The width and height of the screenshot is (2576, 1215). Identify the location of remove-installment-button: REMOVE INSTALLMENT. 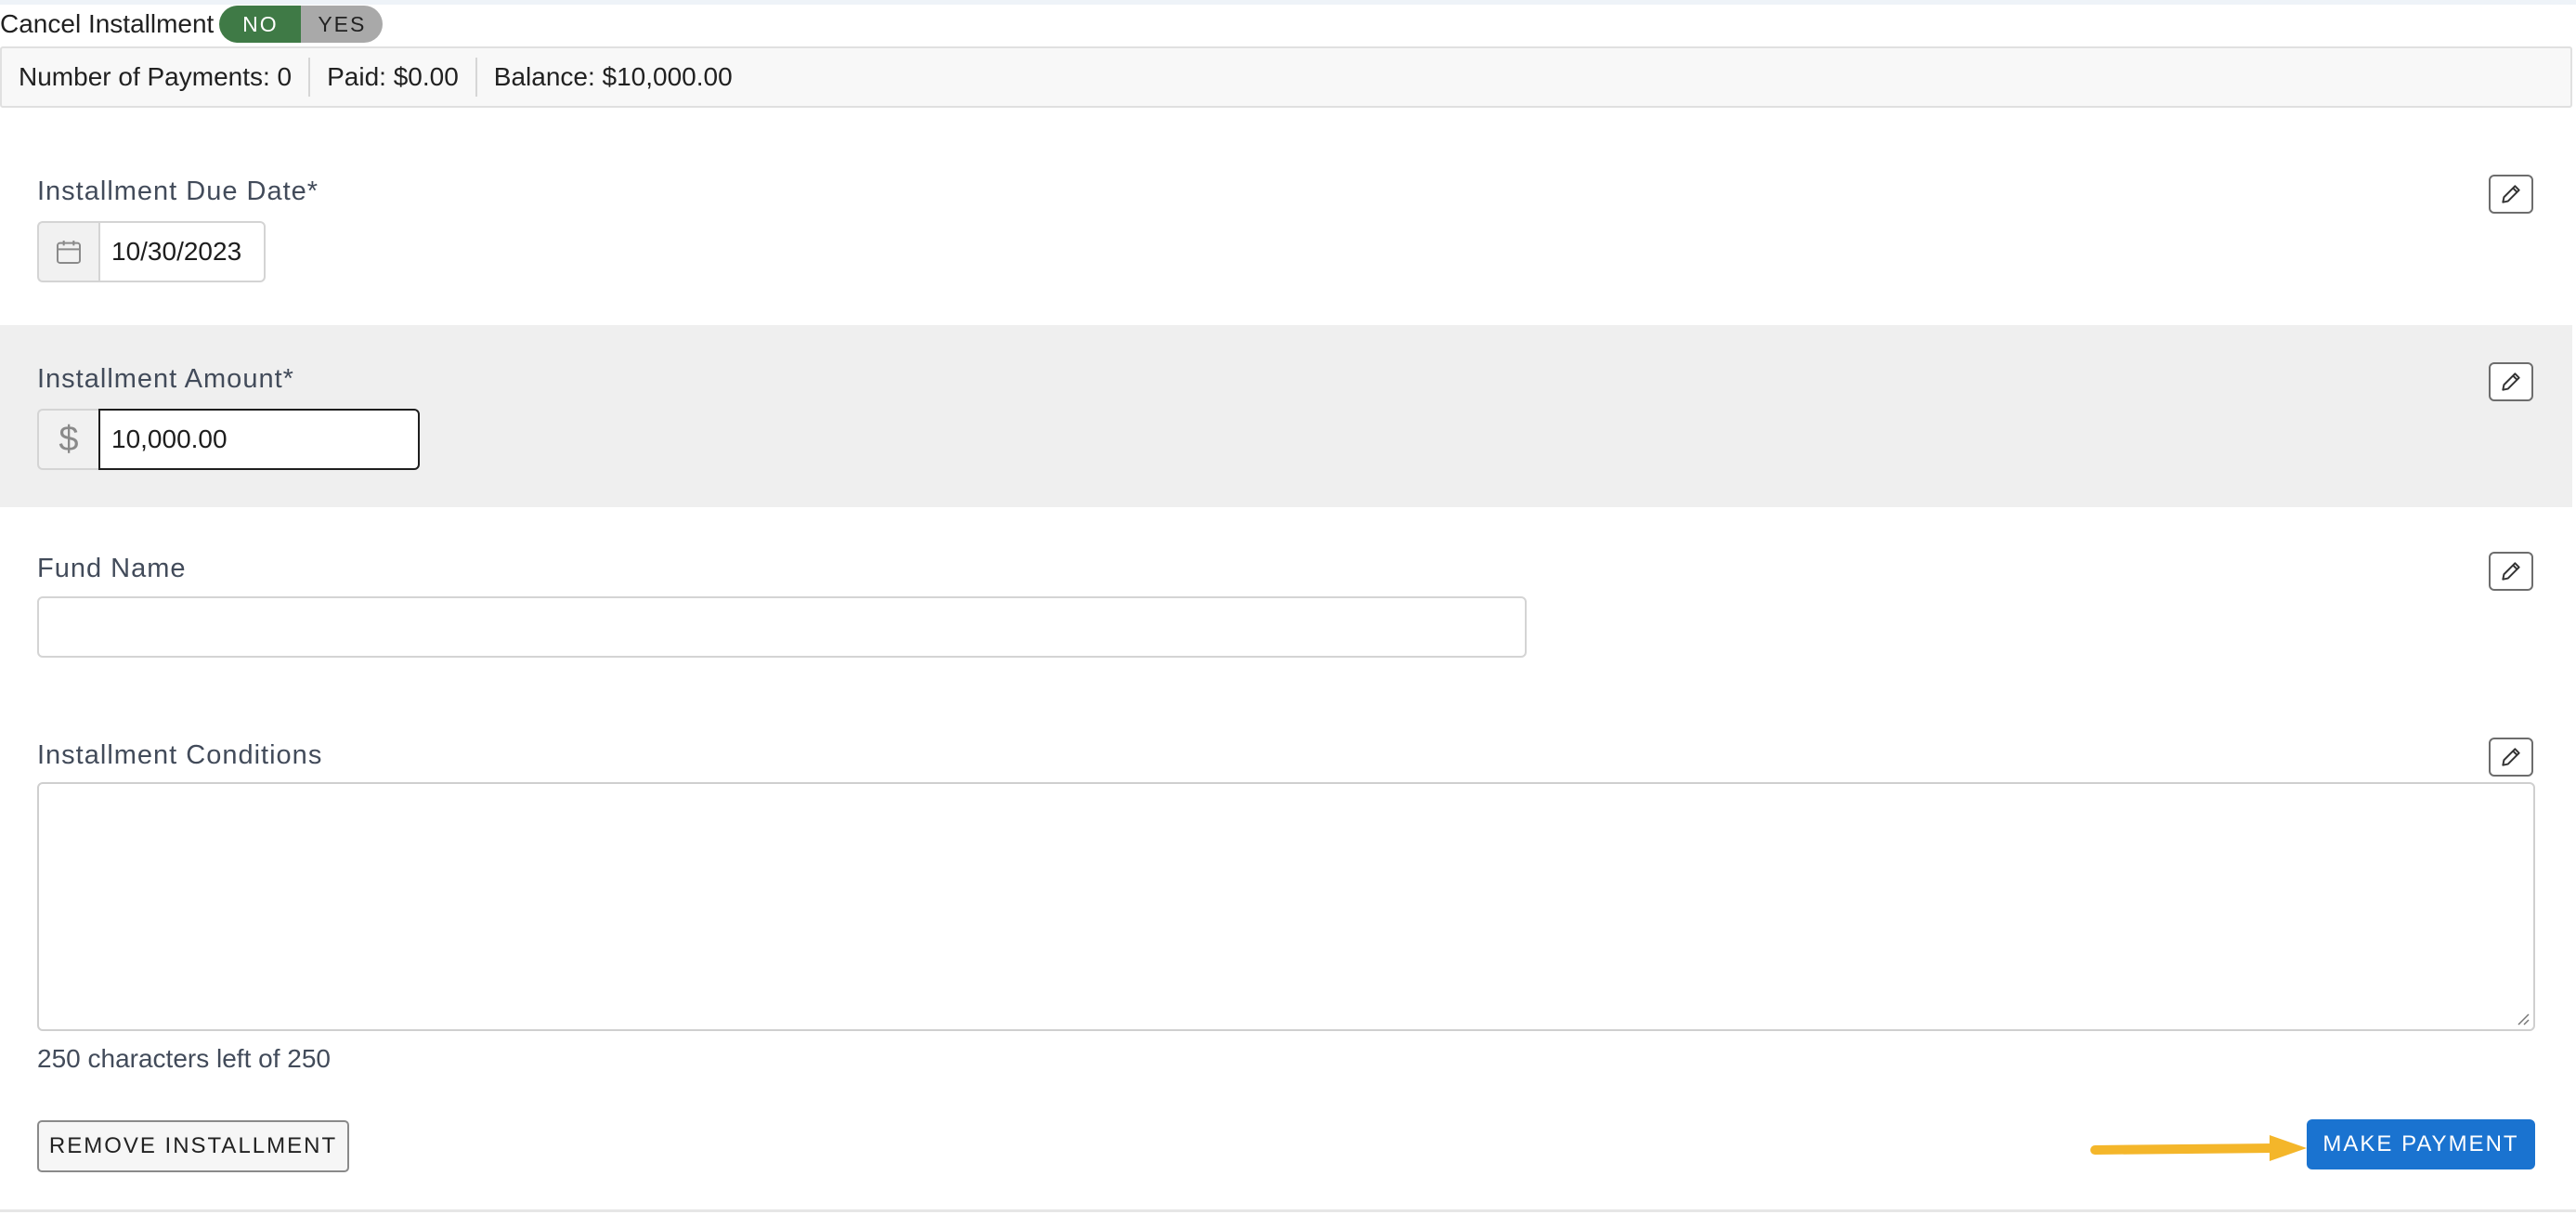
(193, 1146).